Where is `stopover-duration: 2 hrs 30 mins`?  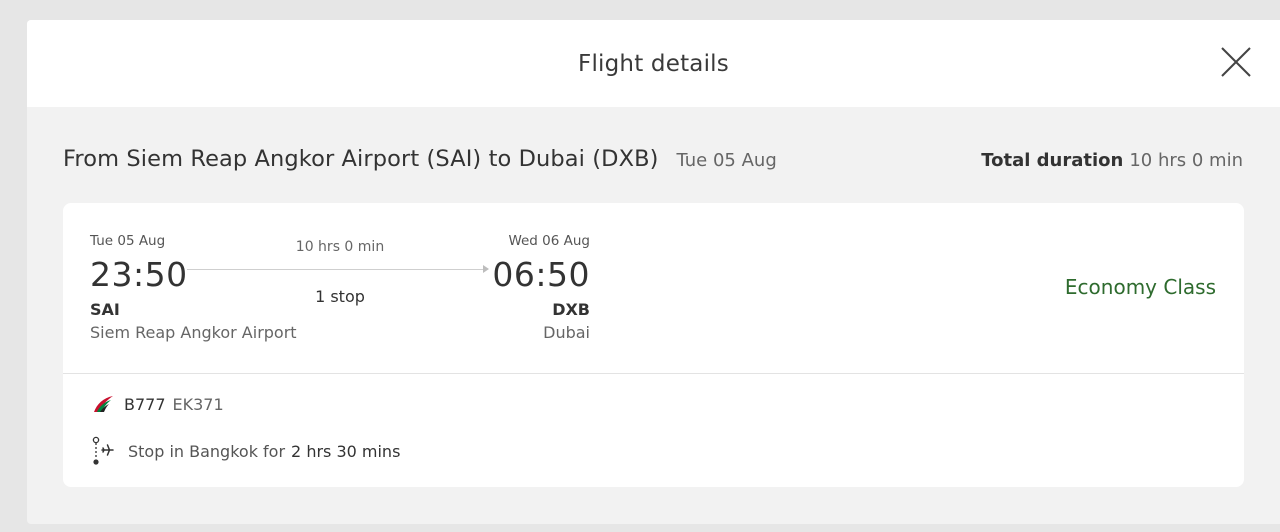 stopover-duration: 2 hrs 30 mins is located at coordinates (346, 451).